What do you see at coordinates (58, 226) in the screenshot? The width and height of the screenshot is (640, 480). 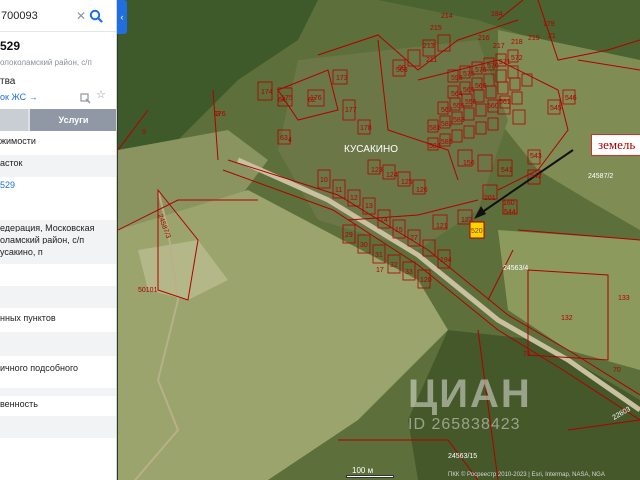 I see `info-row: едерация, Московская` at bounding box center [58, 226].